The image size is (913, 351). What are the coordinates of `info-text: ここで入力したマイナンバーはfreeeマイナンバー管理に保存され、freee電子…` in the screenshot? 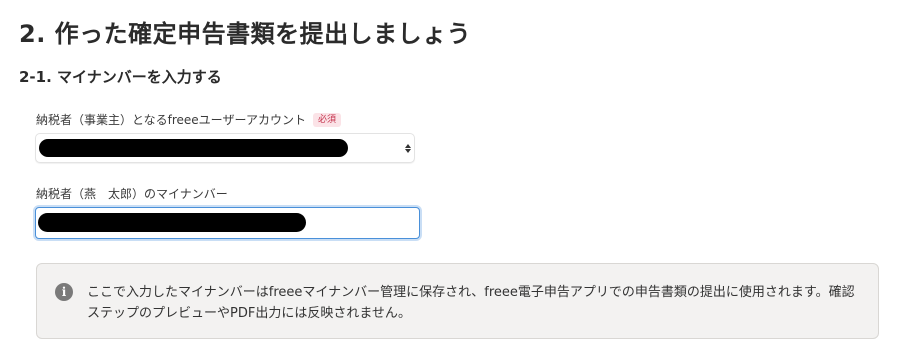 It's located at (471, 303).